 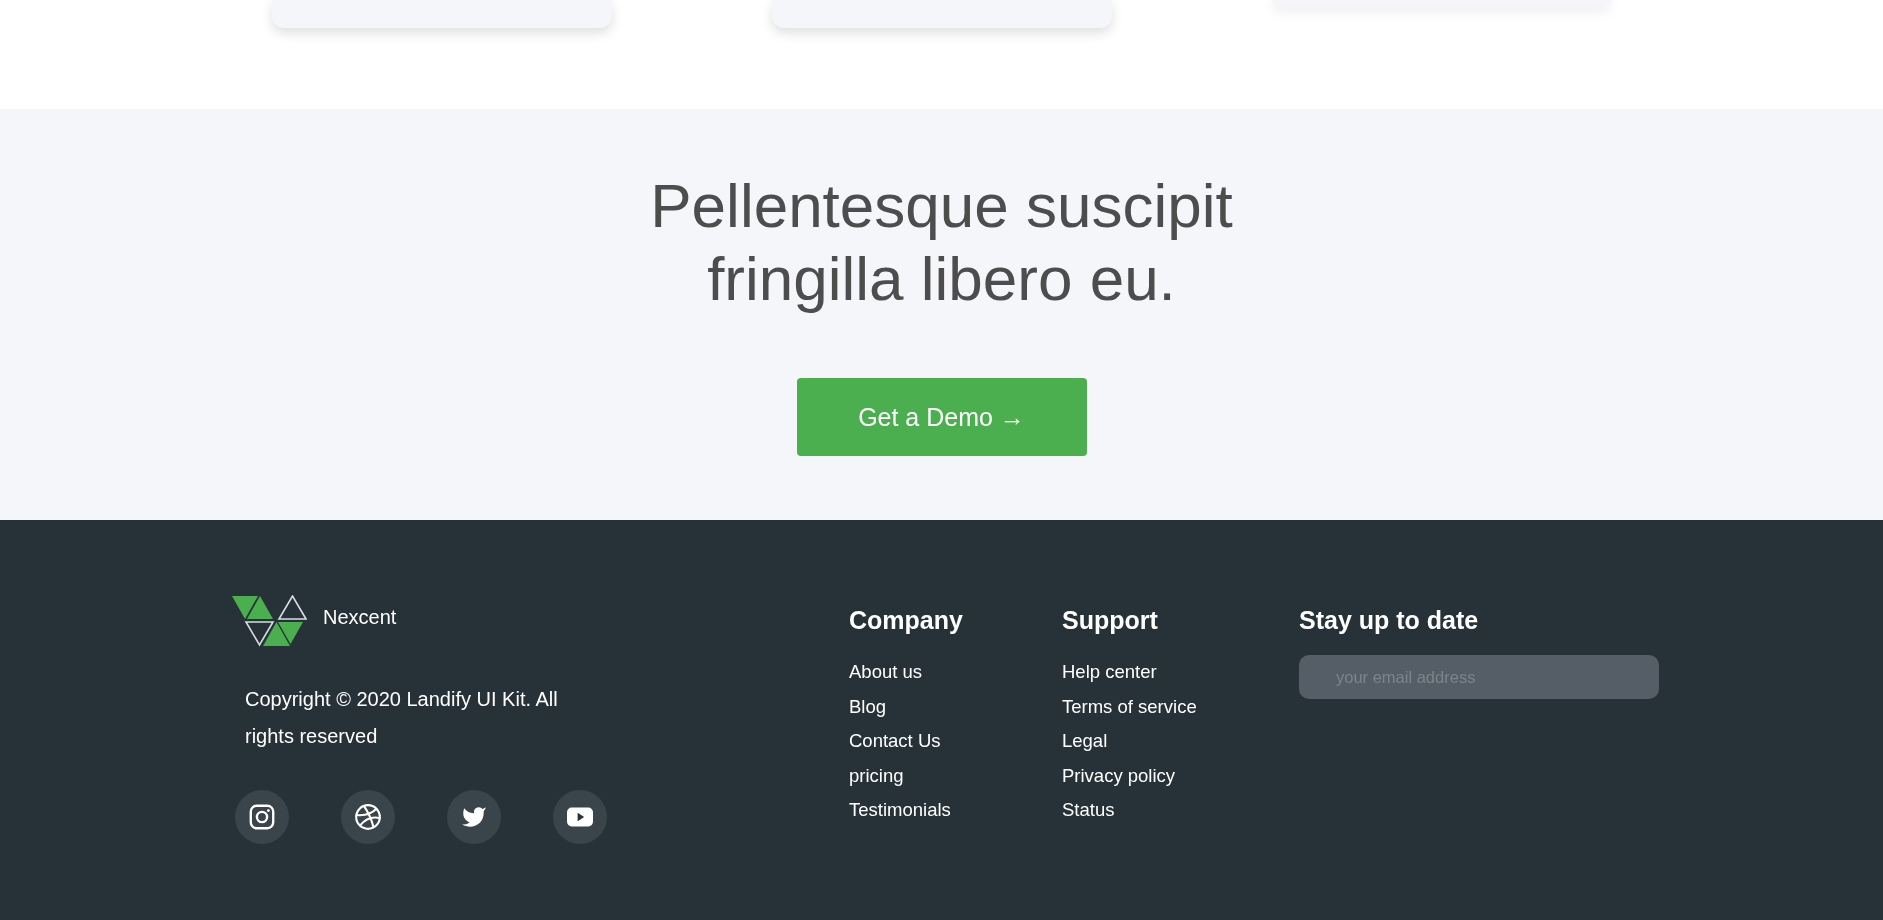 What do you see at coordinates (876, 775) in the screenshot?
I see `footer-link: pricing` at bounding box center [876, 775].